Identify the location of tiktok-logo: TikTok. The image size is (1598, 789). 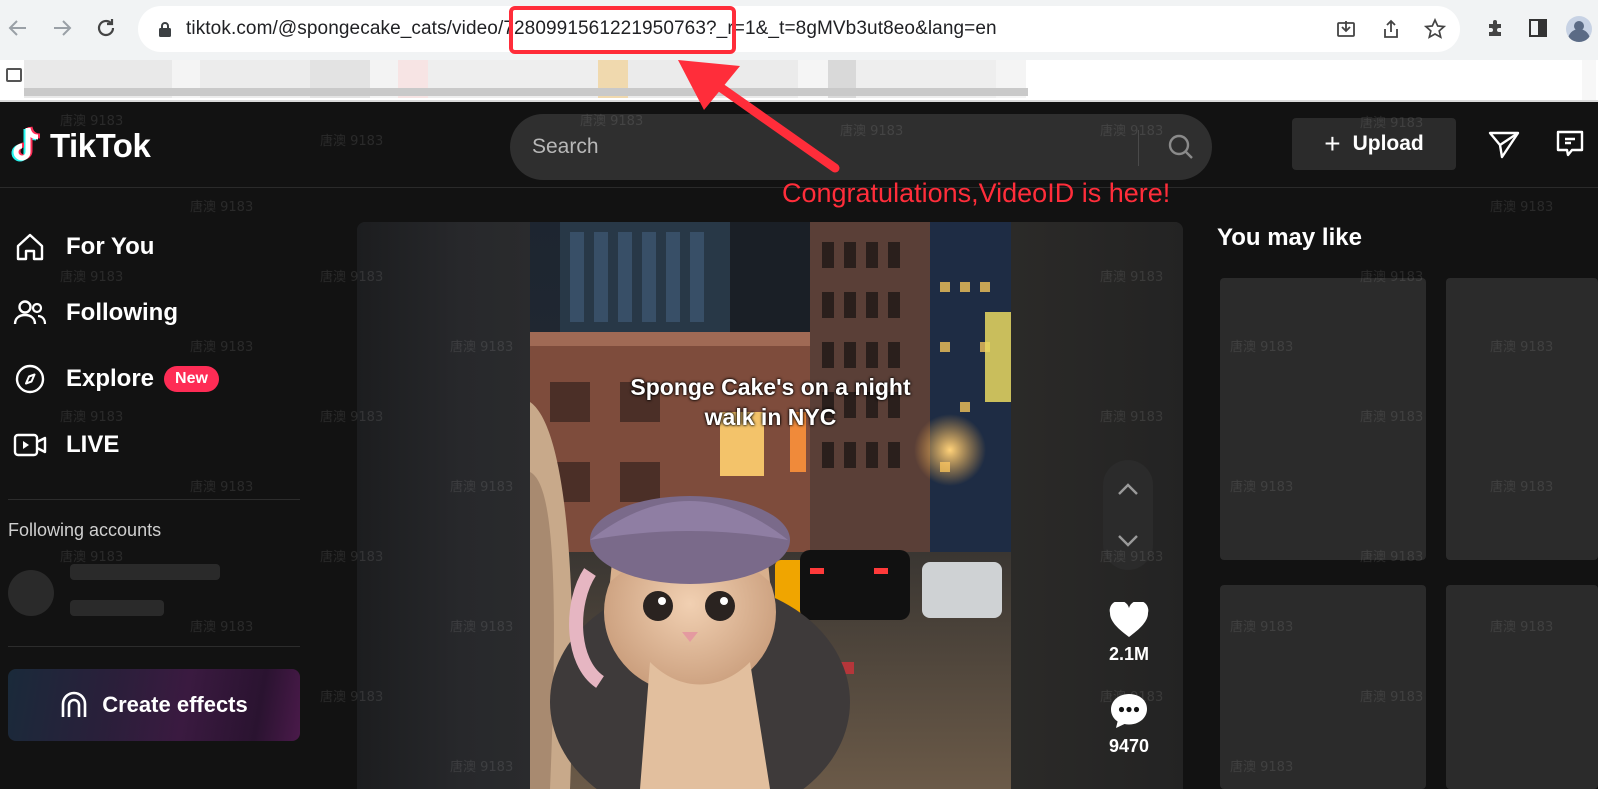
(80, 146).